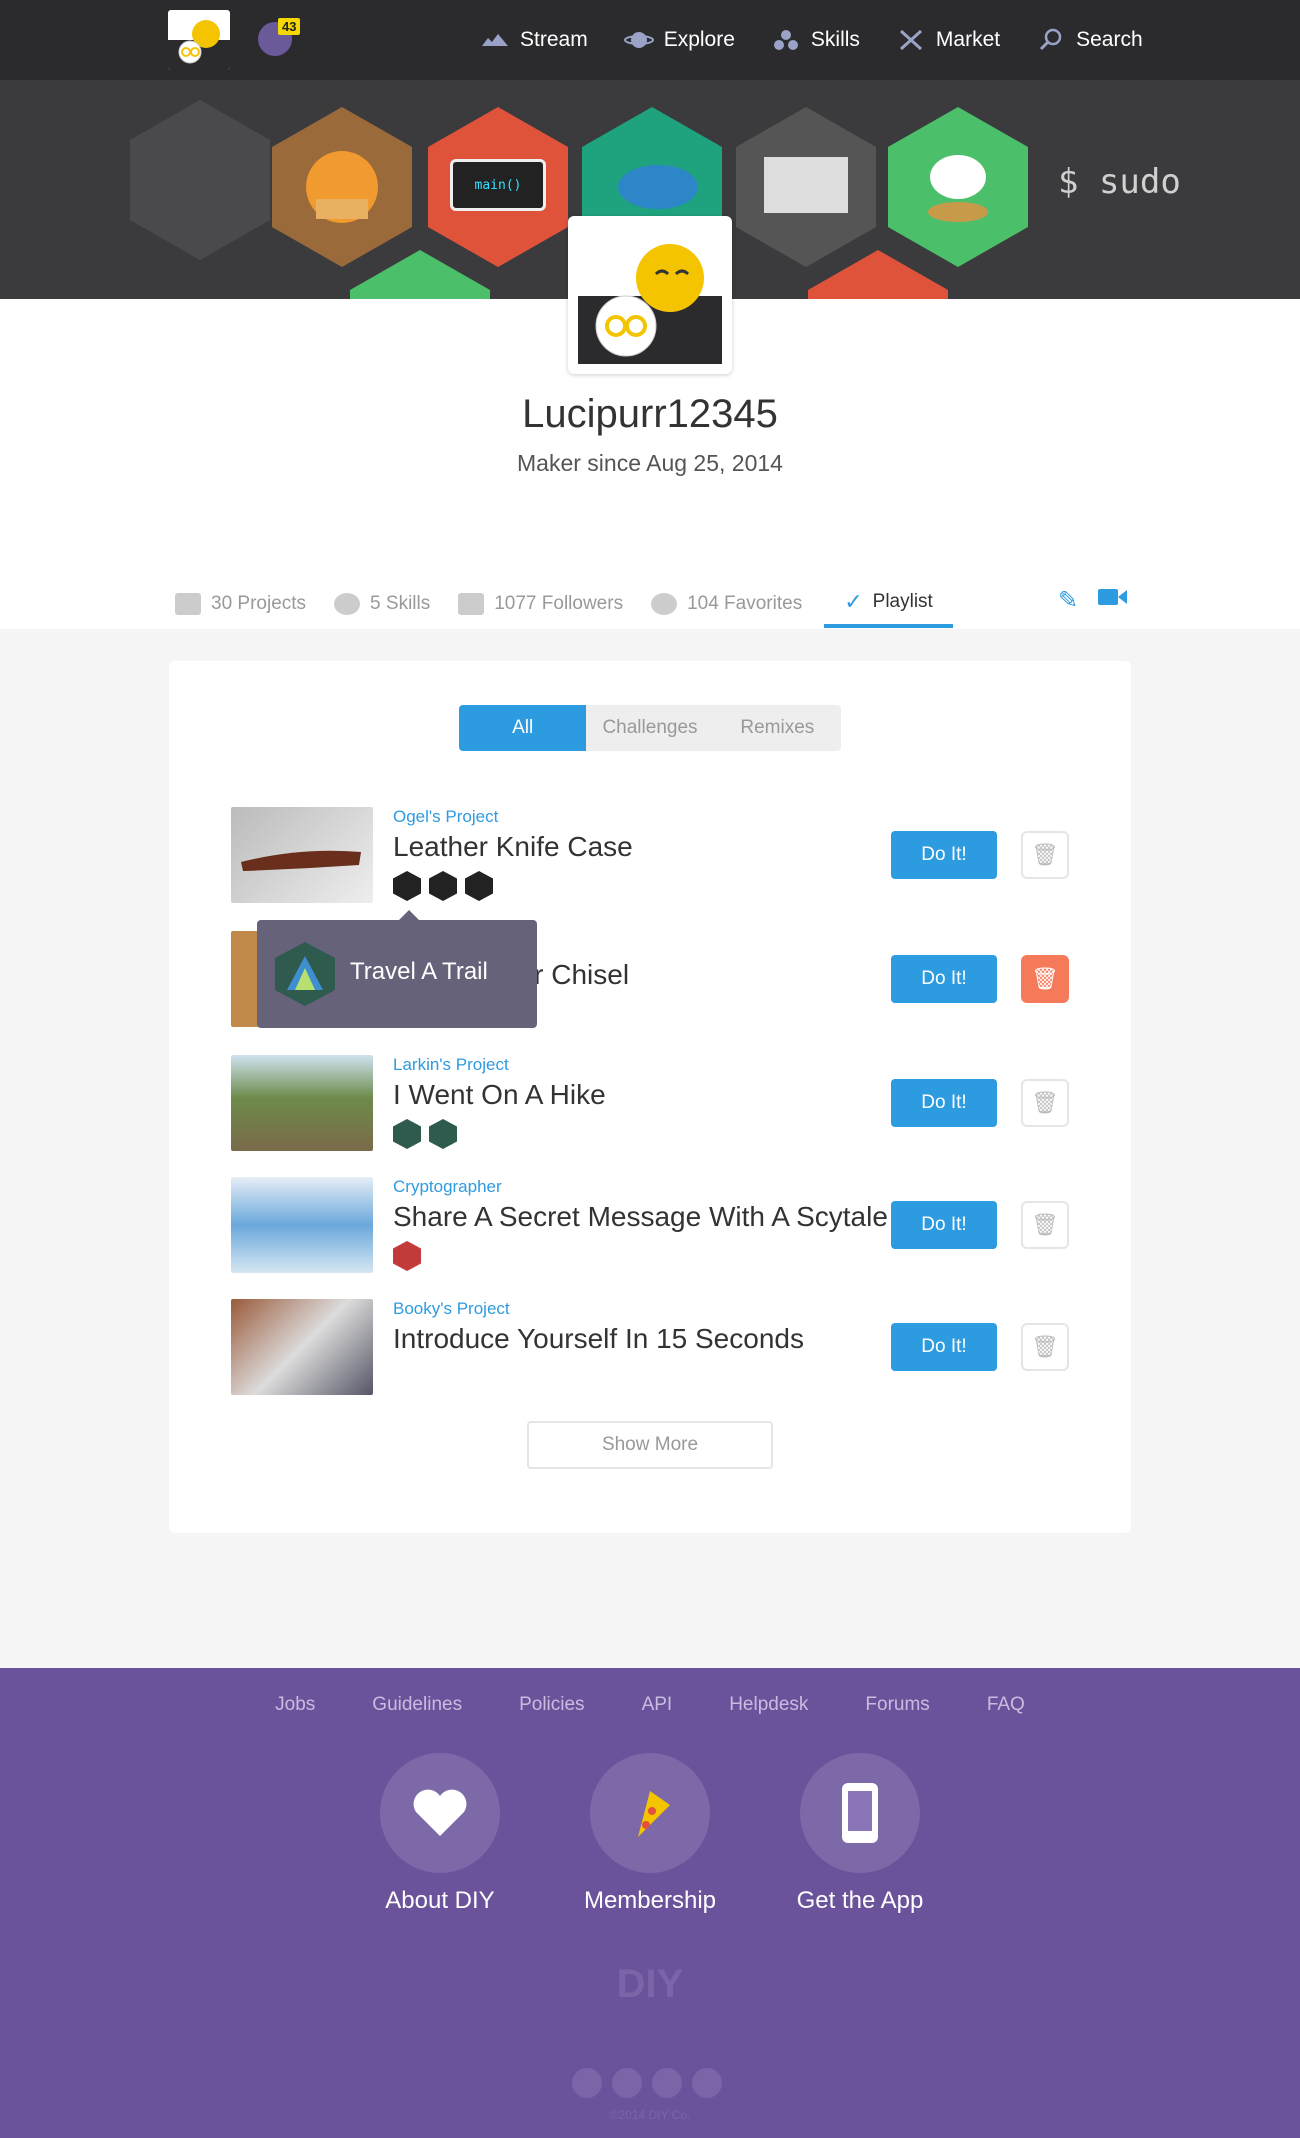  What do you see at coordinates (640, 1187) in the screenshot?
I see `project-owner: Cryptographer` at bounding box center [640, 1187].